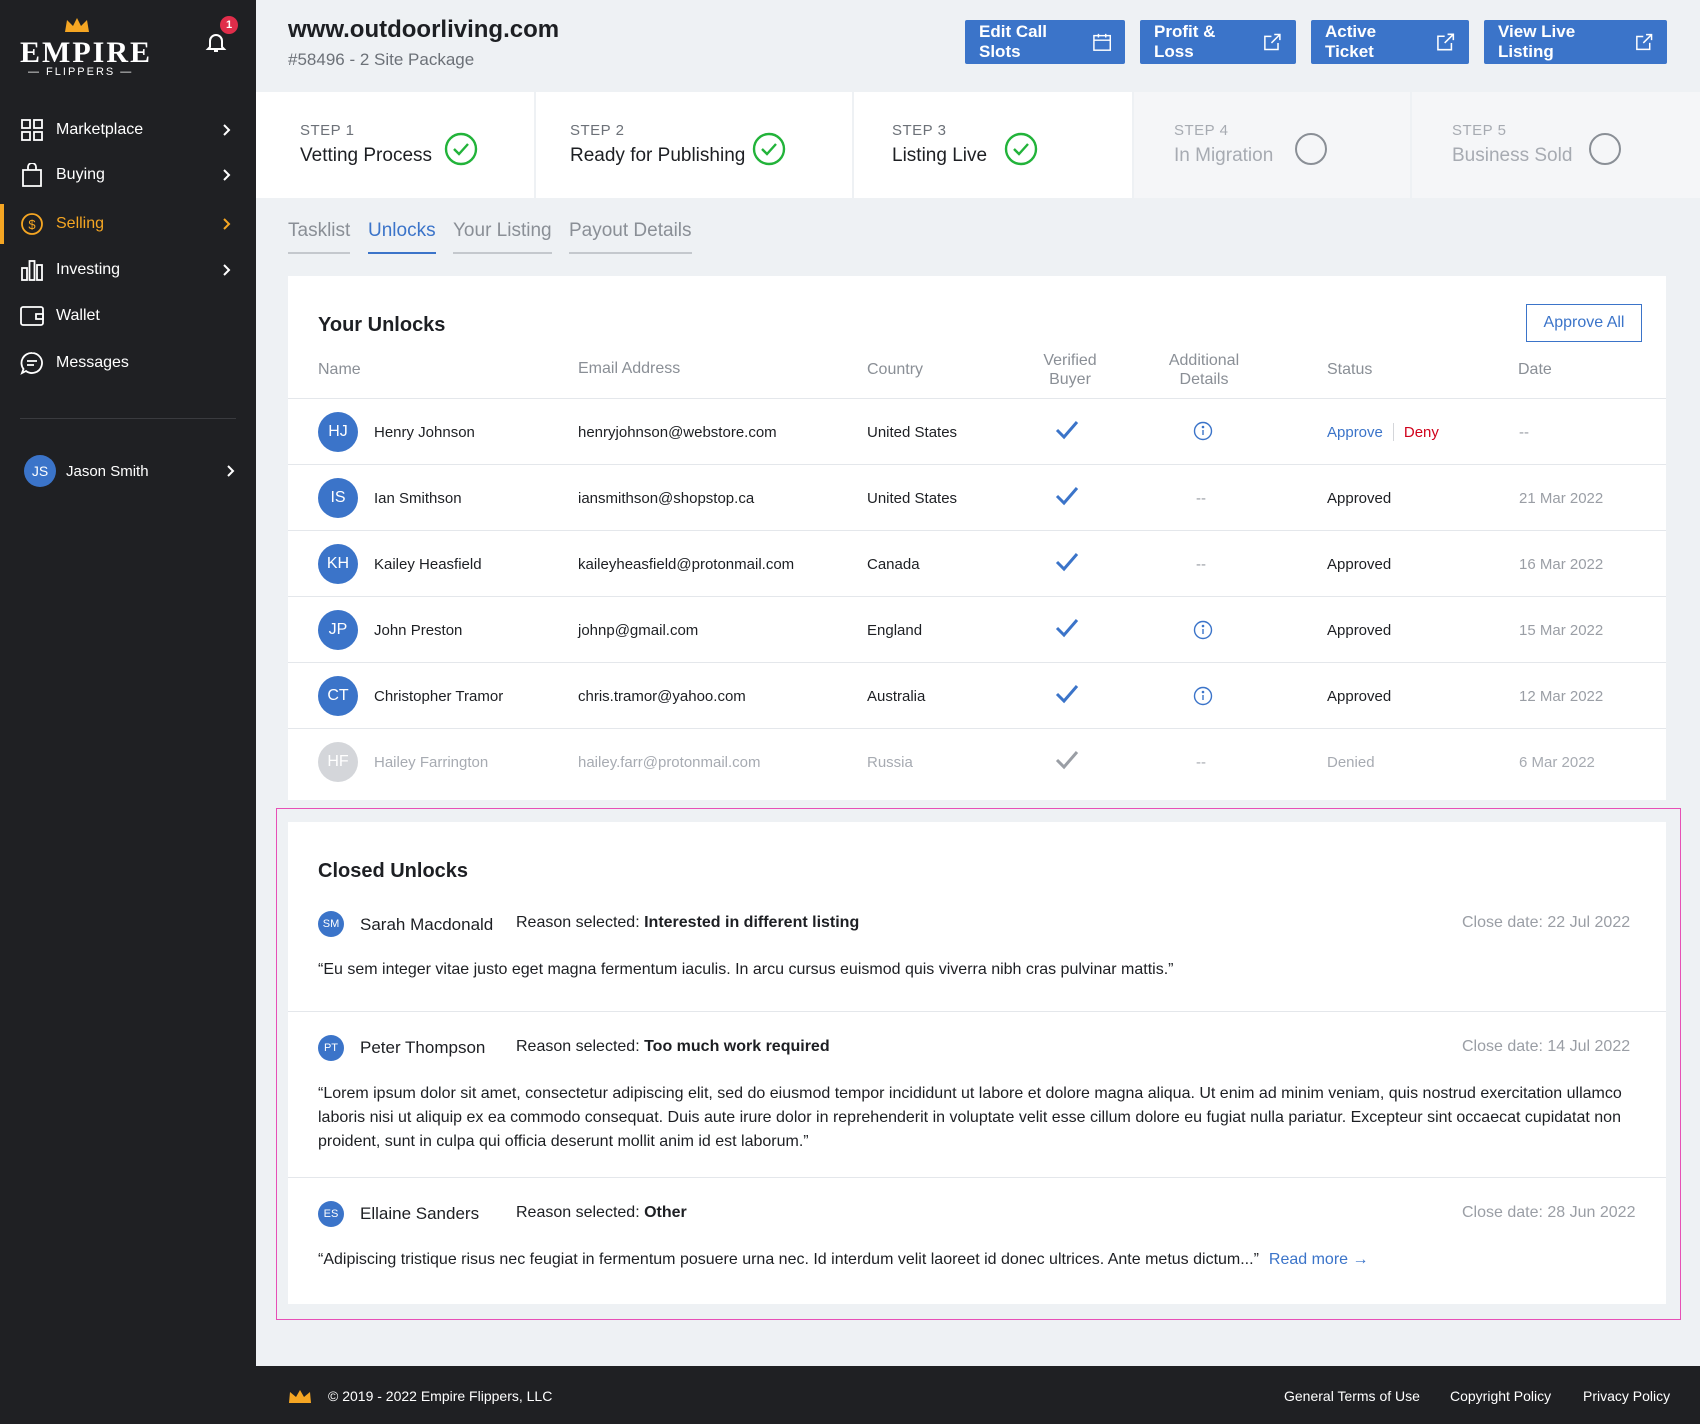  Describe the element at coordinates (1204, 360) in the screenshot. I see `header-line: Additional` at that location.